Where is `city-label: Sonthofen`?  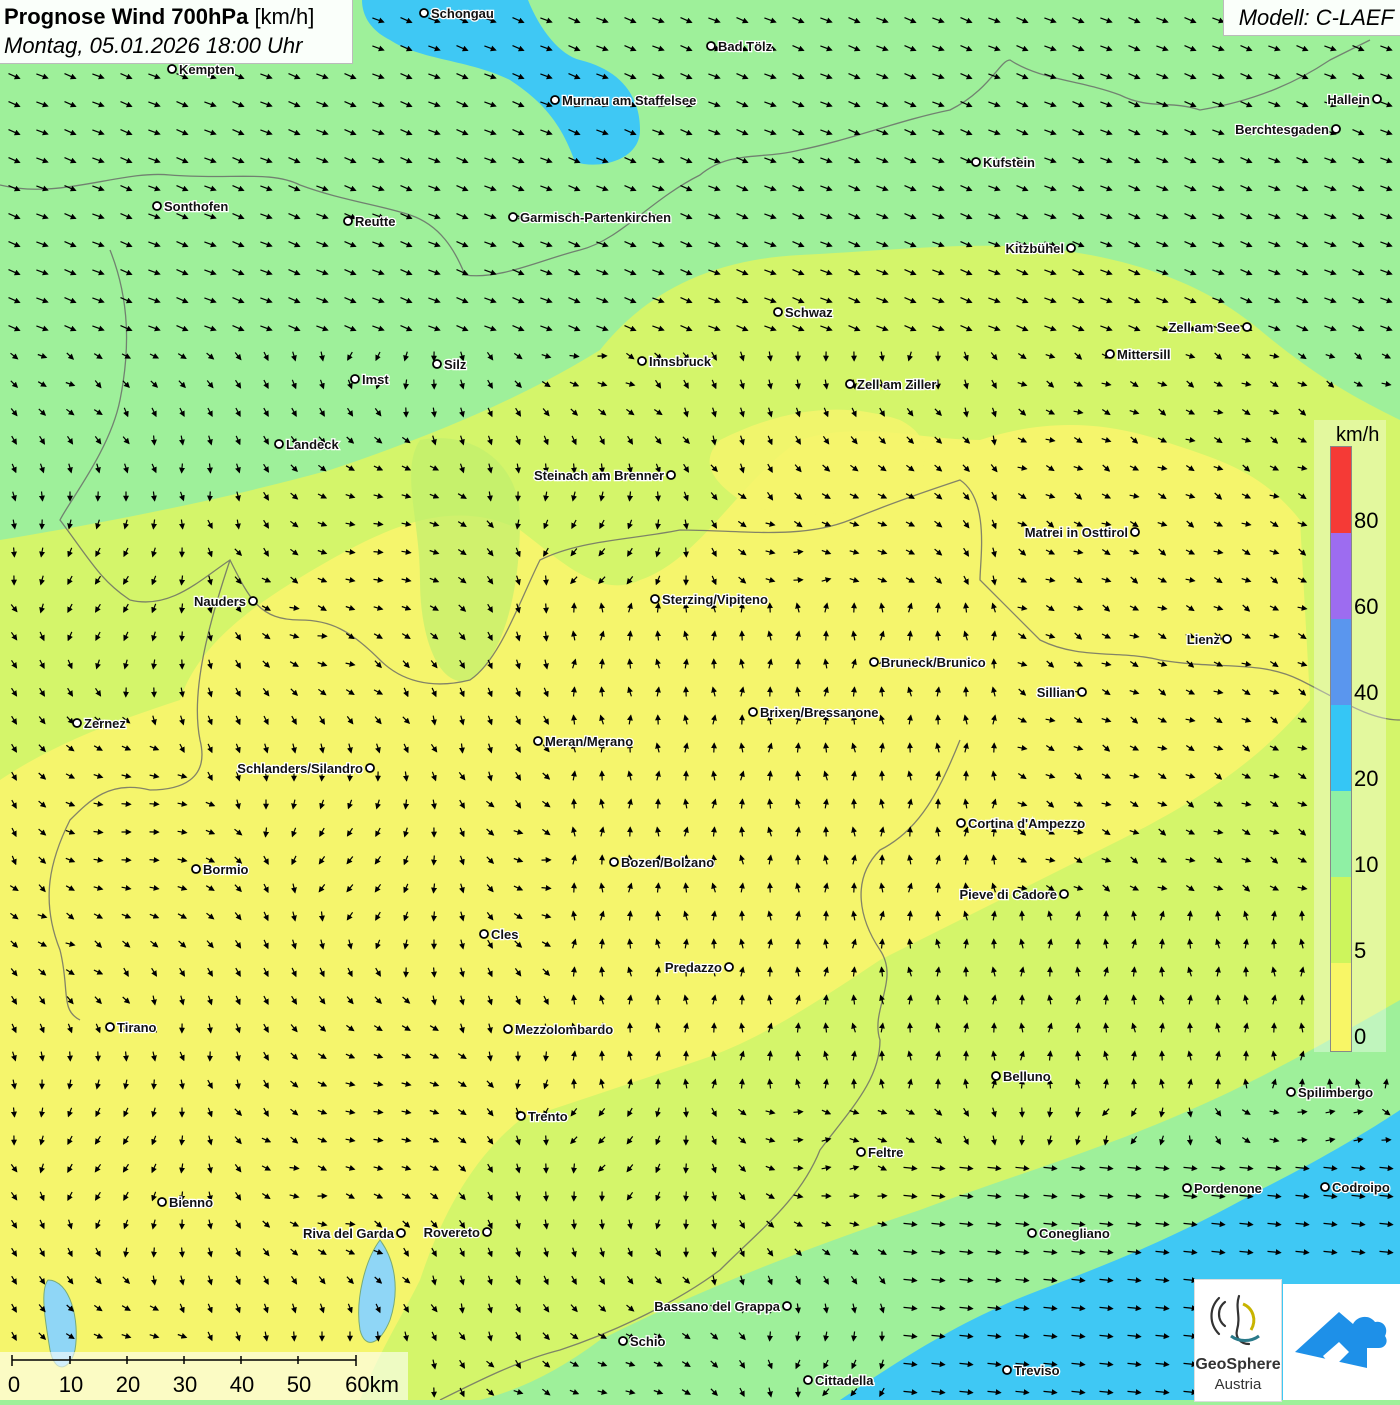 city-label: Sonthofen is located at coordinates (196, 206).